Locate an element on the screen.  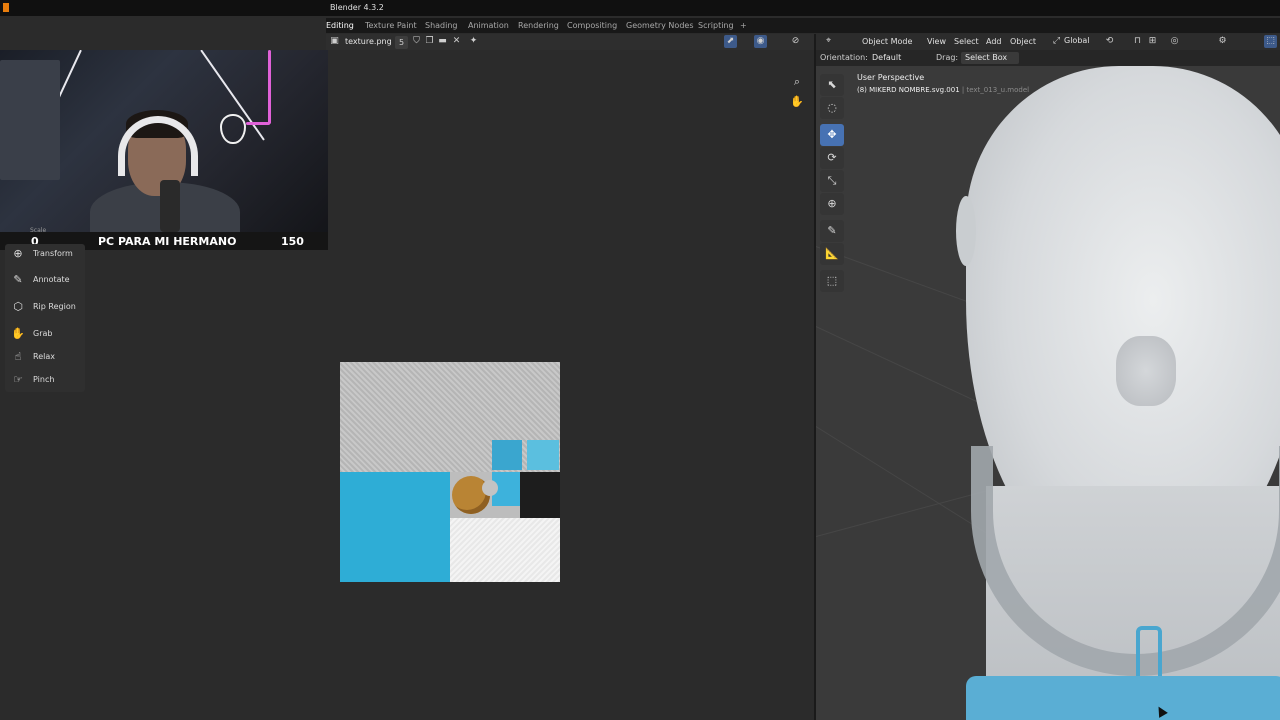
object-info-extra: | text_013_u.model is located at coordinates (995, 90).